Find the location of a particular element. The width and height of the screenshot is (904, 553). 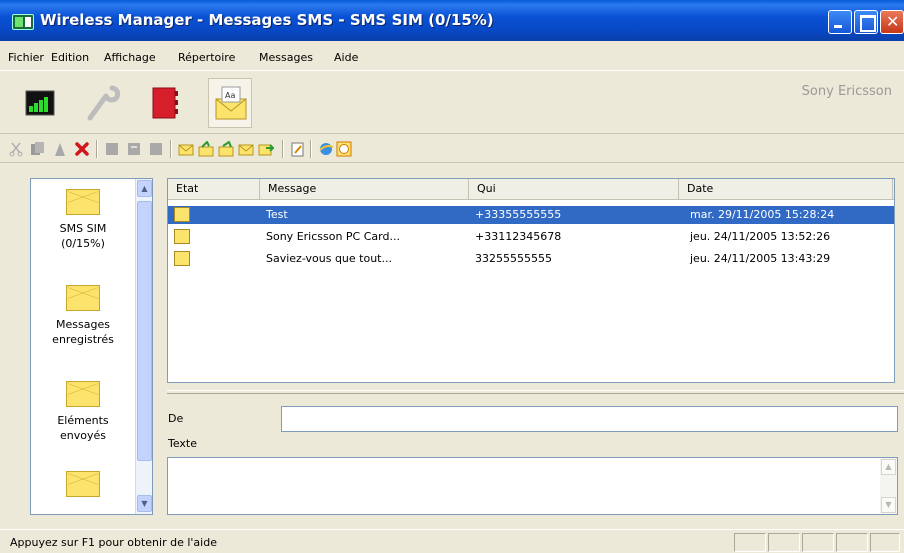

contacts-button is located at coordinates (165, 103).